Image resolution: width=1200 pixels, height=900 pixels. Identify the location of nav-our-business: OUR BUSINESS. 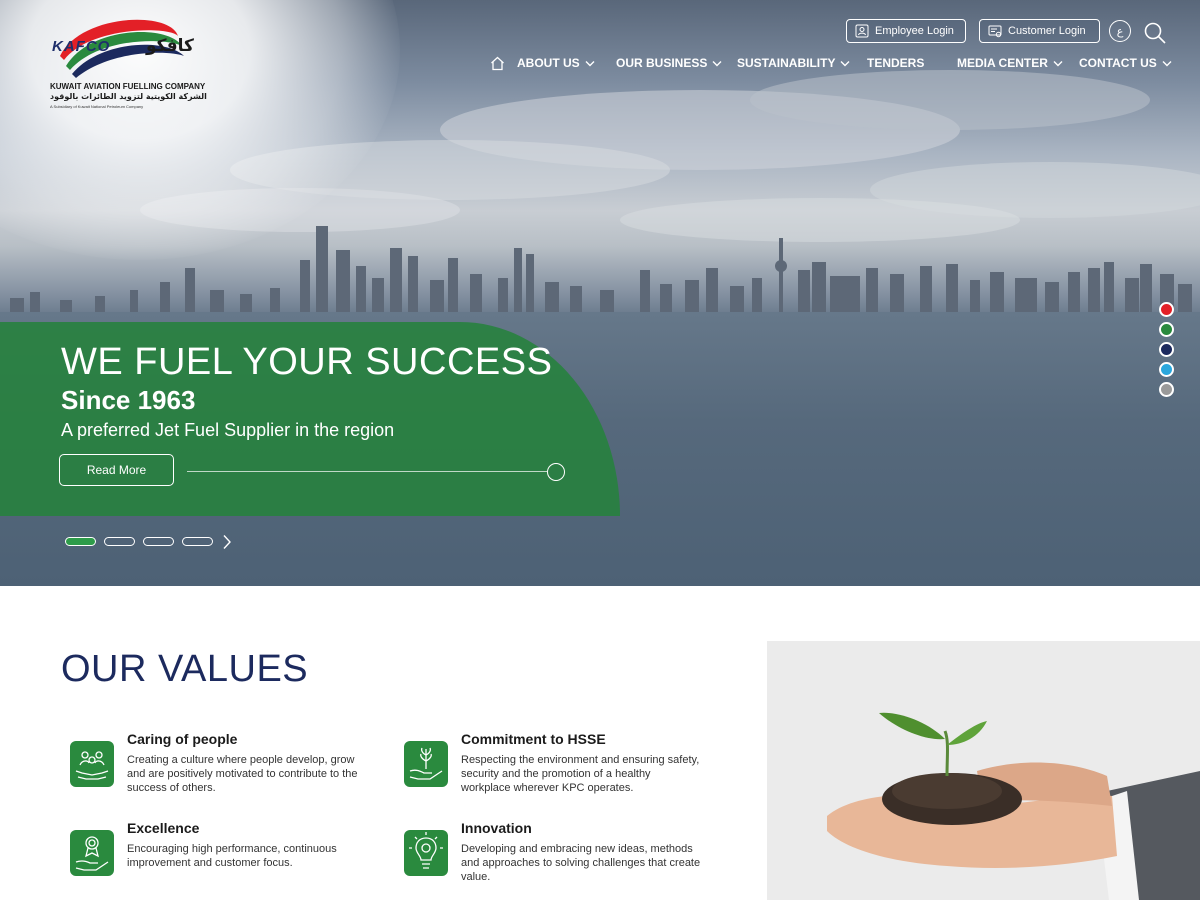
(669, 63).